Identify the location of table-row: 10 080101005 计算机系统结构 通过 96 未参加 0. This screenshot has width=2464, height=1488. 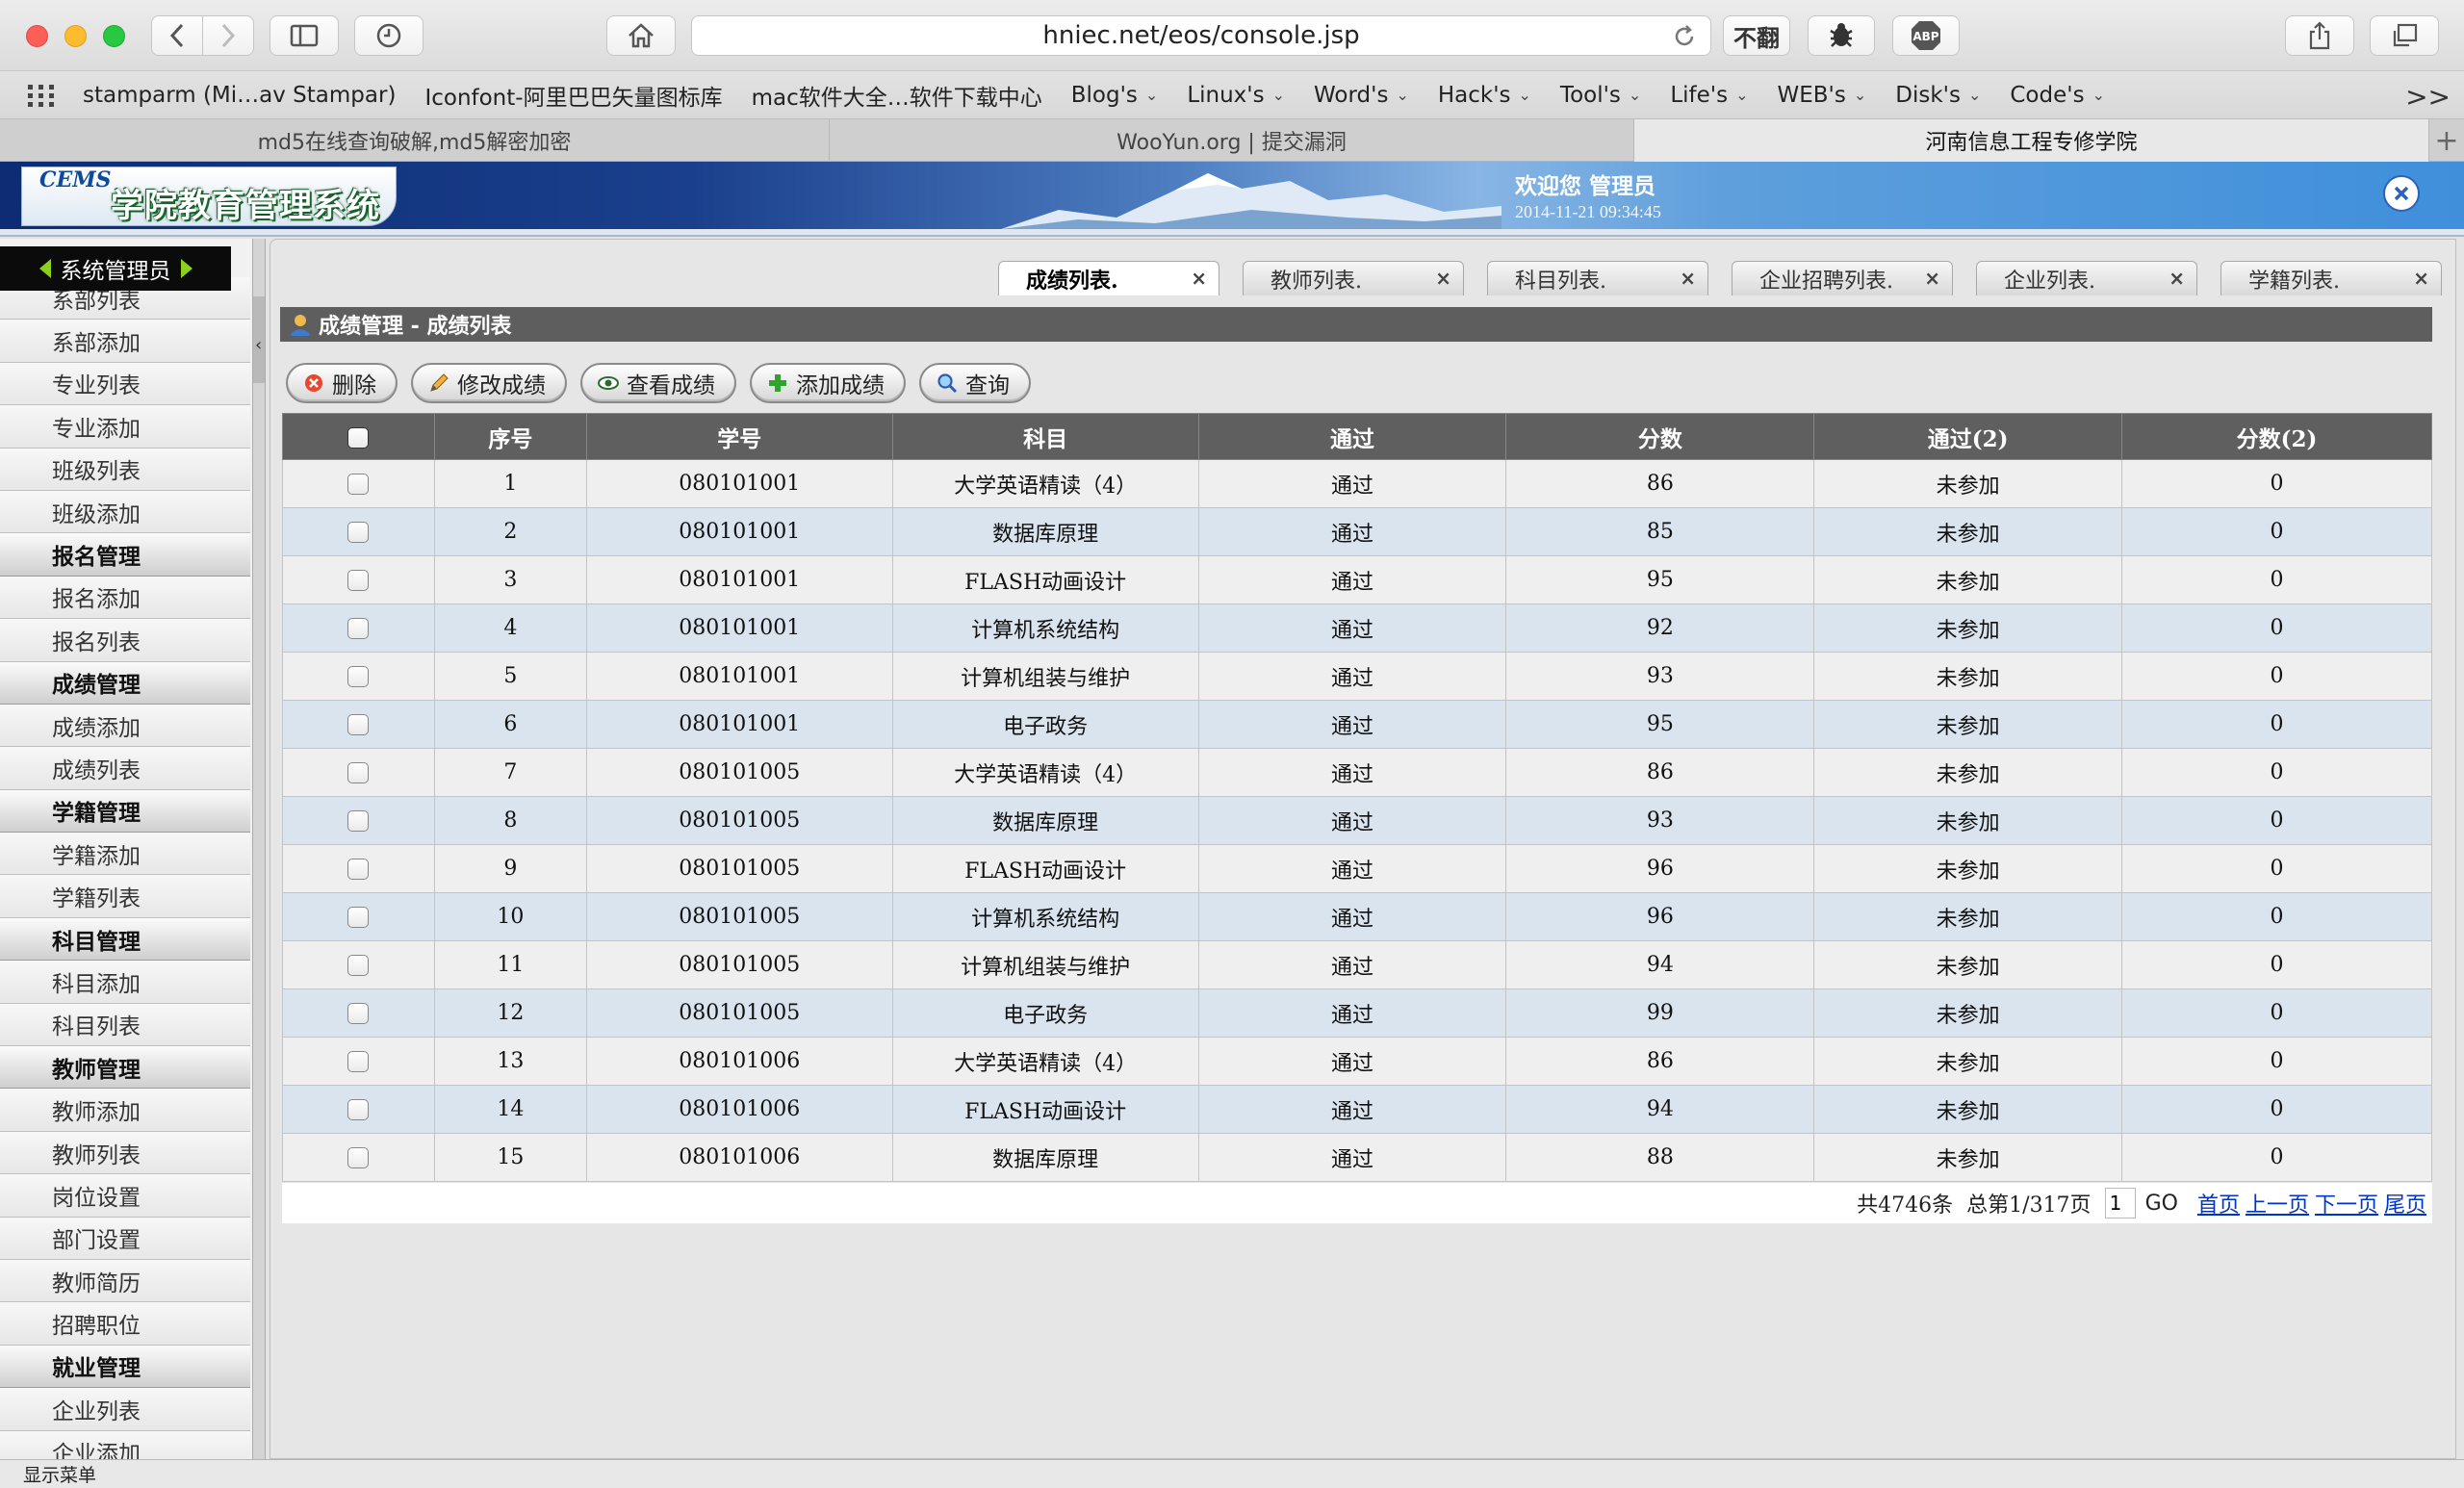
(1357, 917).